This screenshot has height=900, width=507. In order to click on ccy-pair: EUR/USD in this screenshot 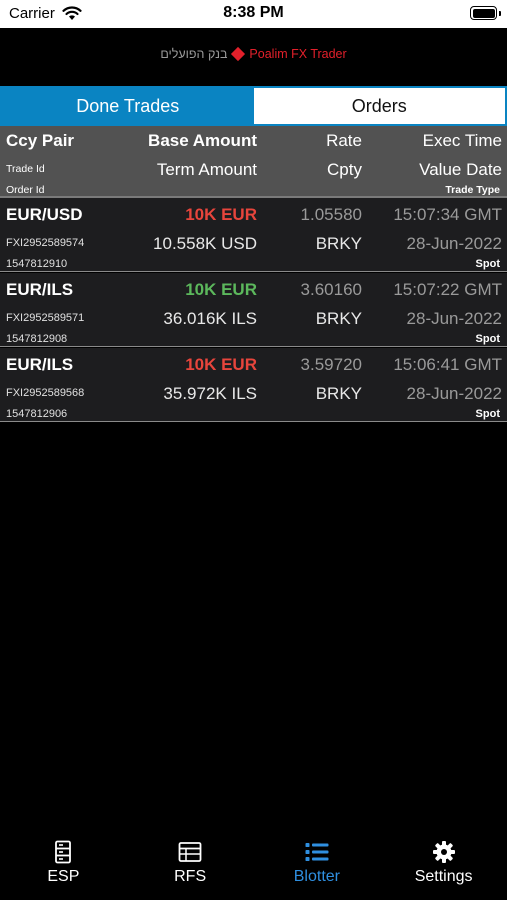, I will do `click(44, 214)`.